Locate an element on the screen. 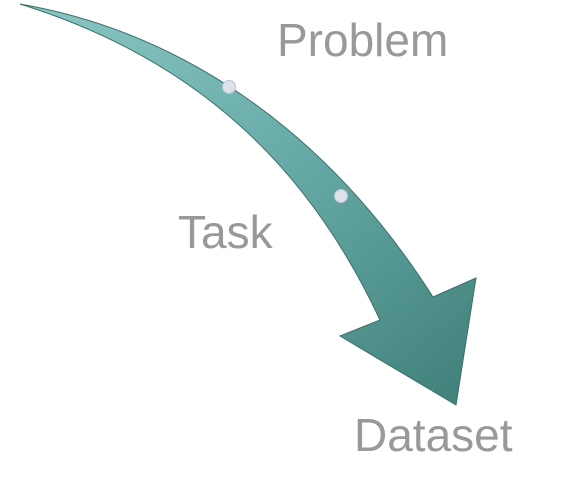 Image resolution: width=561 pixels, height=480 pixels. problem-label: Problem is located at coordinates (363, 40).